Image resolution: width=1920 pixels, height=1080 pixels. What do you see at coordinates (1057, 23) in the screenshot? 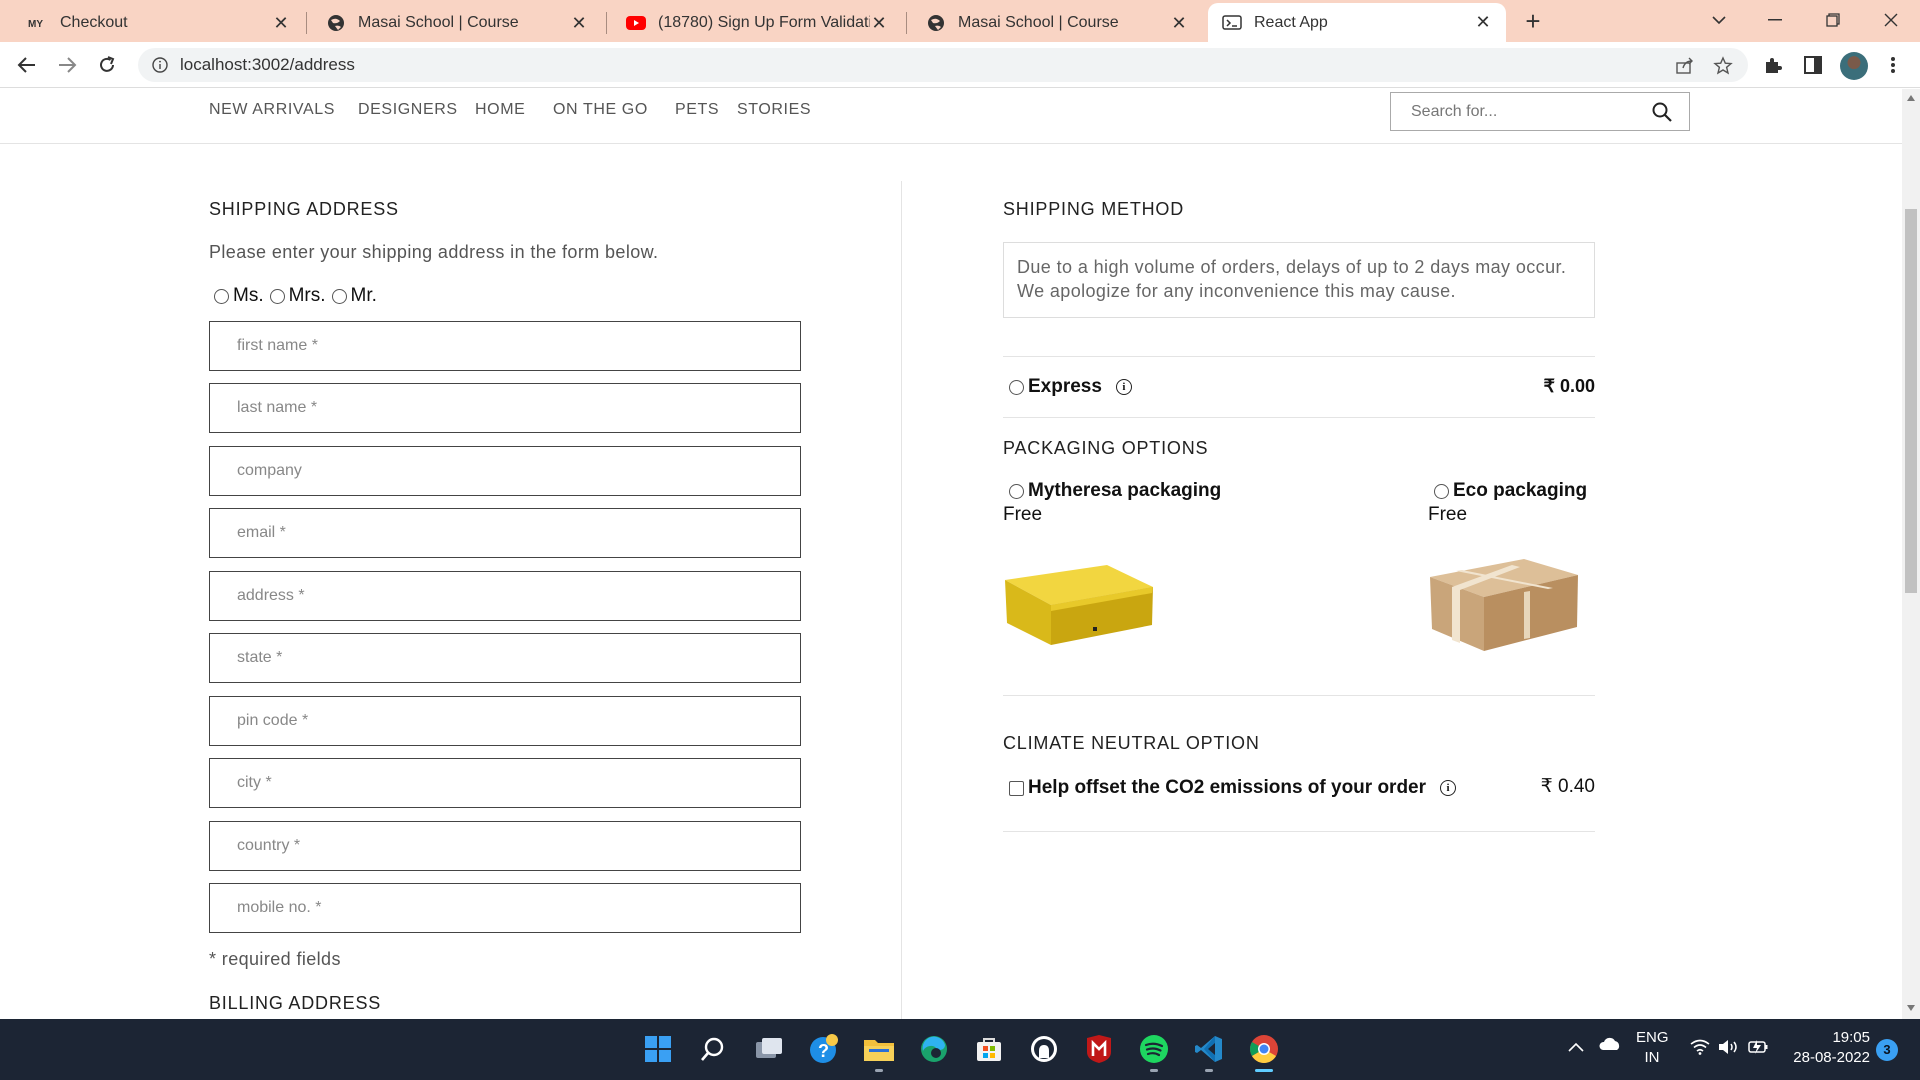
I see `browser-tab-masai-2: Masai School | Course ✕` at bounding box center [1057, 23].